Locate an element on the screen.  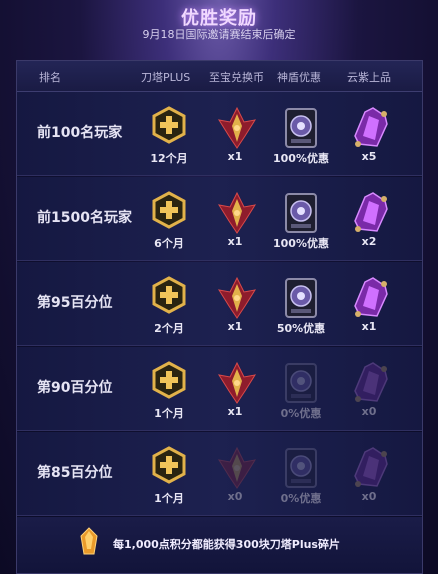
page-subtitle: 9月18日国际邀请赛结束后确定 is located at coordinates (219, 34).